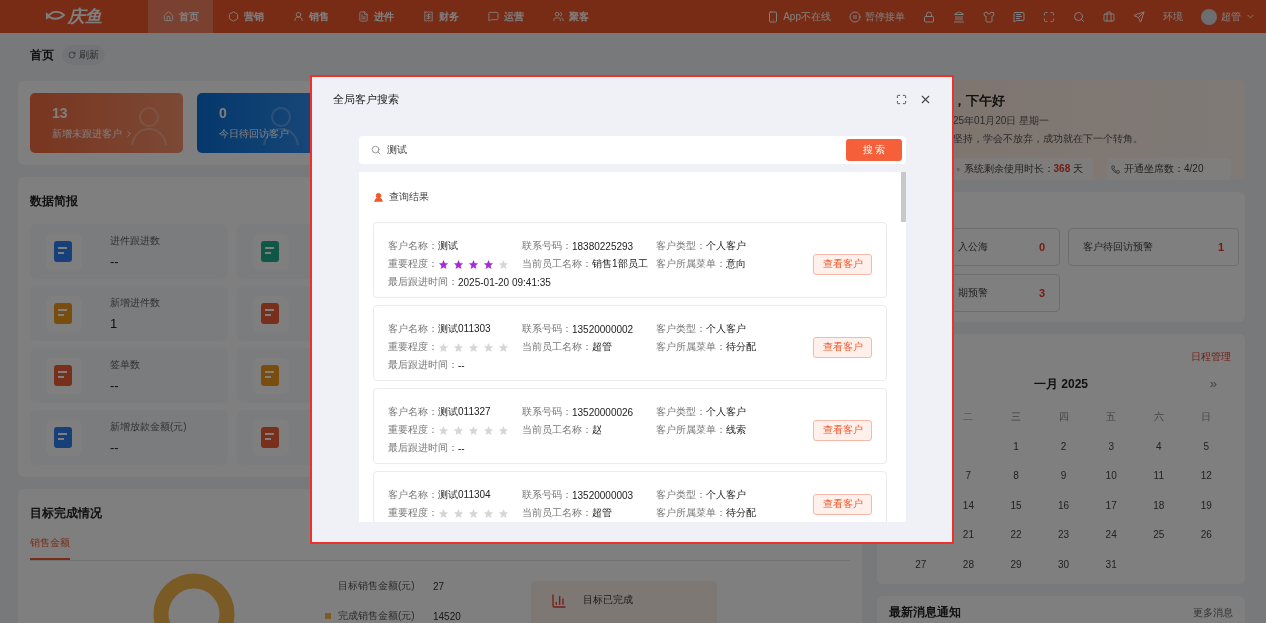 Image resolution: width=1266 pixels, height=623 pixels. What do you see at coordinates (1173, 16) in the screenshot?
I see `environment-label: 环境` at bounding box center [1173, 16].